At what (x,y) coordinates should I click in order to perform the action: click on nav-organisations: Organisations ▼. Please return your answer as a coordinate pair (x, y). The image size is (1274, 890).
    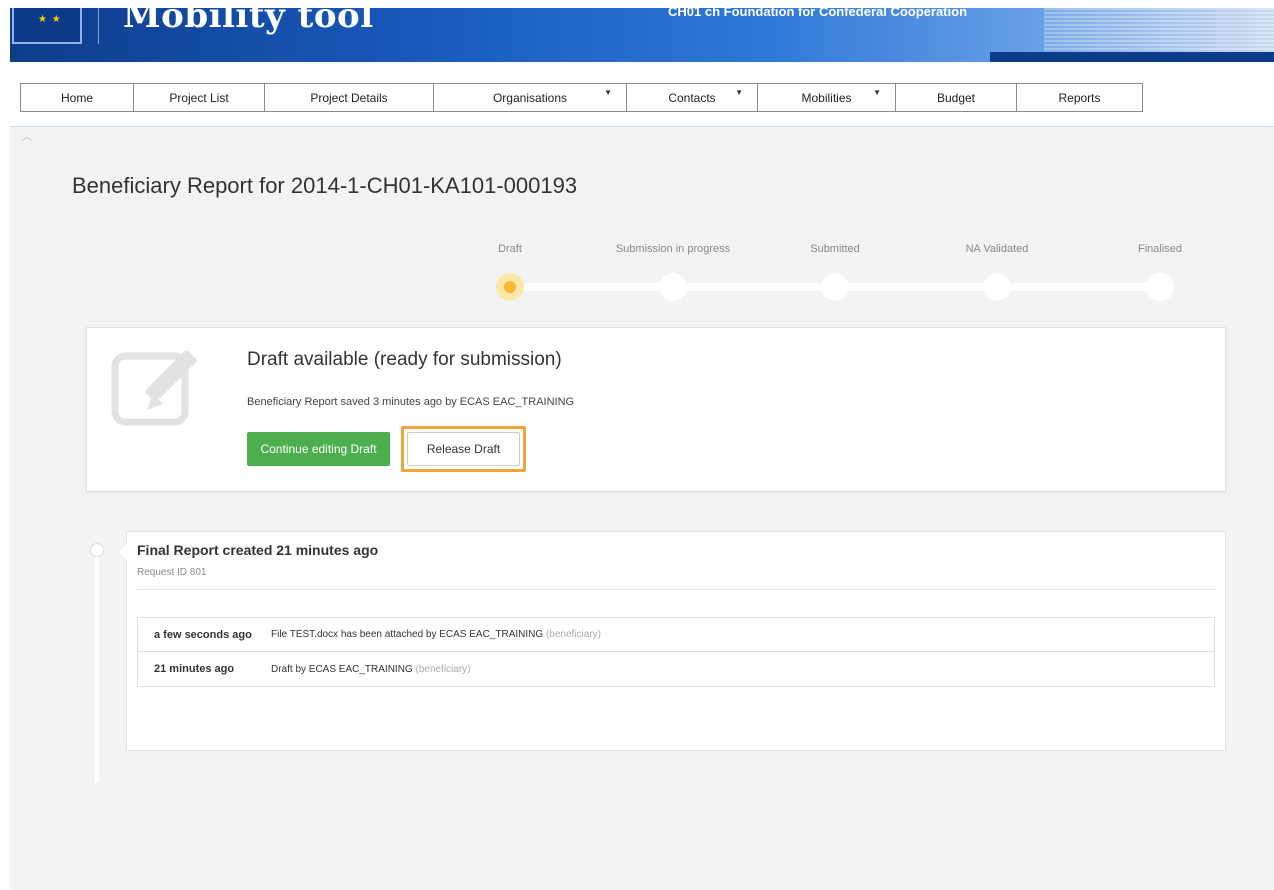
    Looking at the image, I should click on (530, 97).